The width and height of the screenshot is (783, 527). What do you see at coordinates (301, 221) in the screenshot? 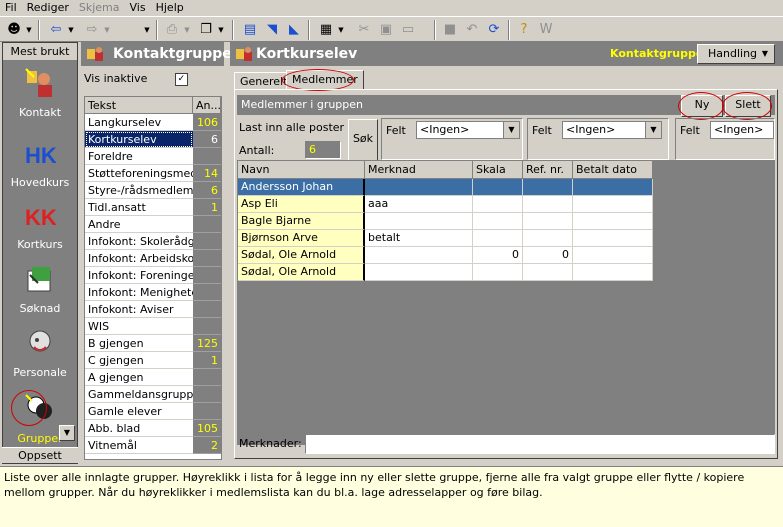
I see `member-name-cell: Bagle Bjarne` at bounding box center [301, 221].